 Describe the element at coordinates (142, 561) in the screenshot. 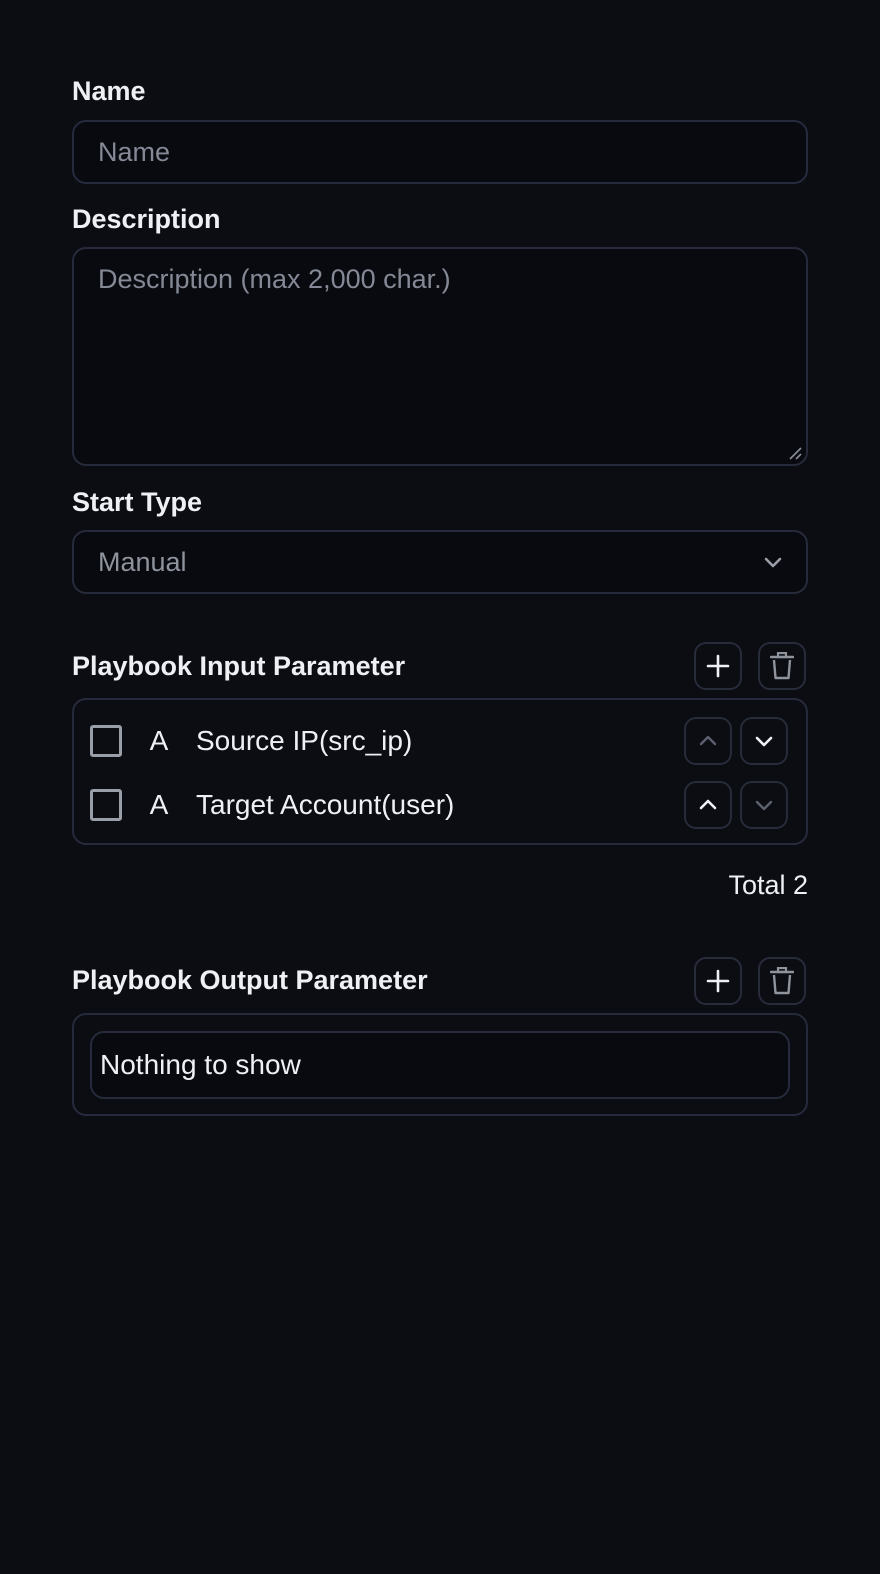

I see `start-type-value: Manual` at that location.